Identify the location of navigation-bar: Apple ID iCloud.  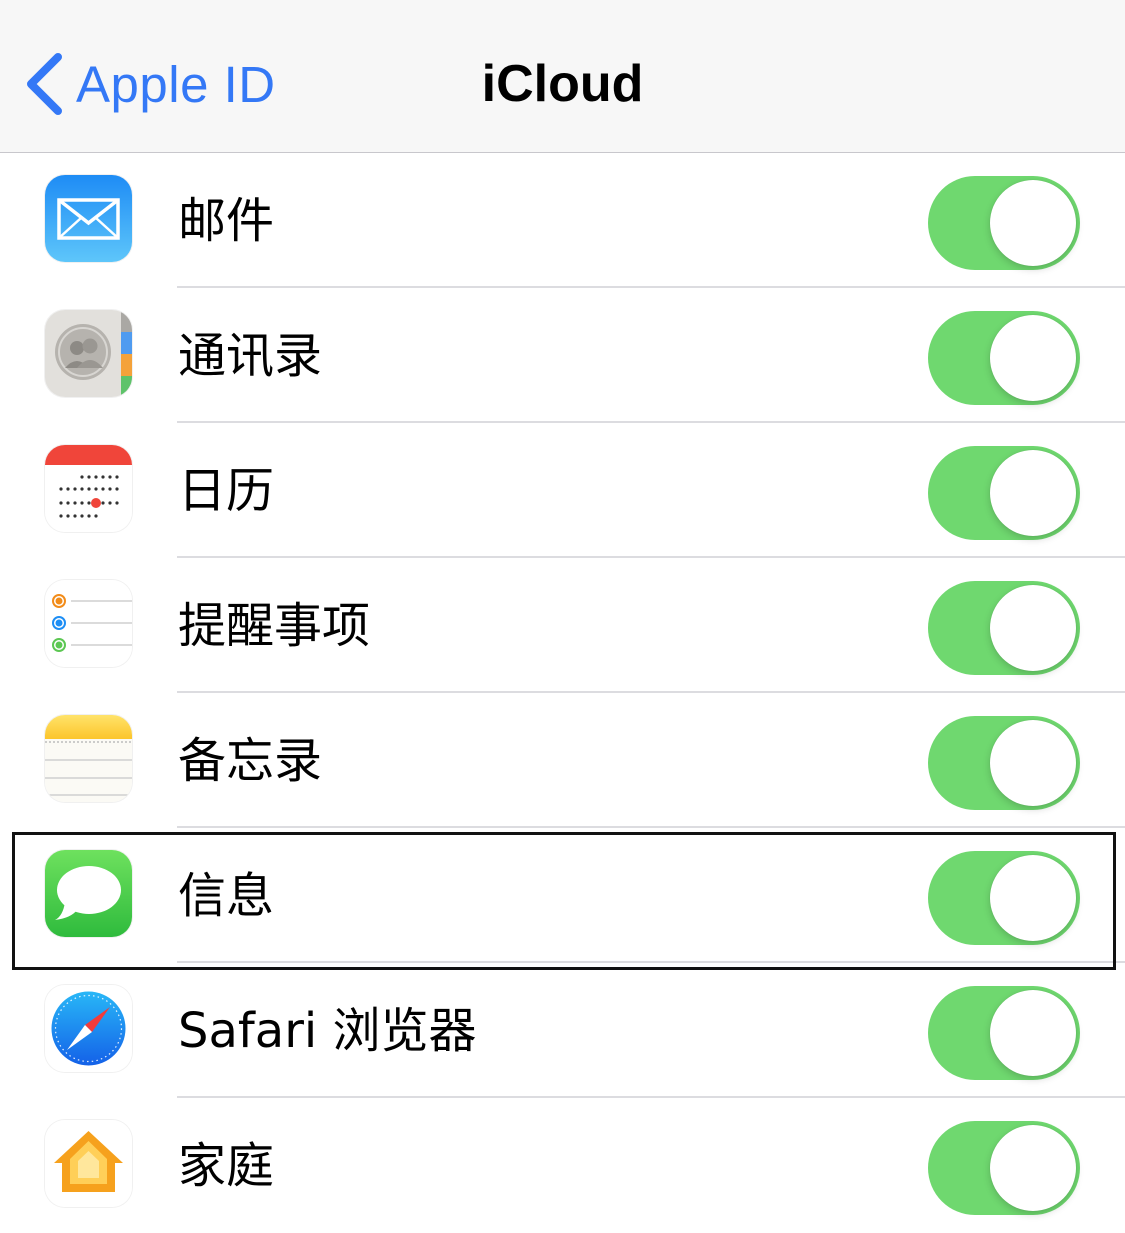
(562, 76).